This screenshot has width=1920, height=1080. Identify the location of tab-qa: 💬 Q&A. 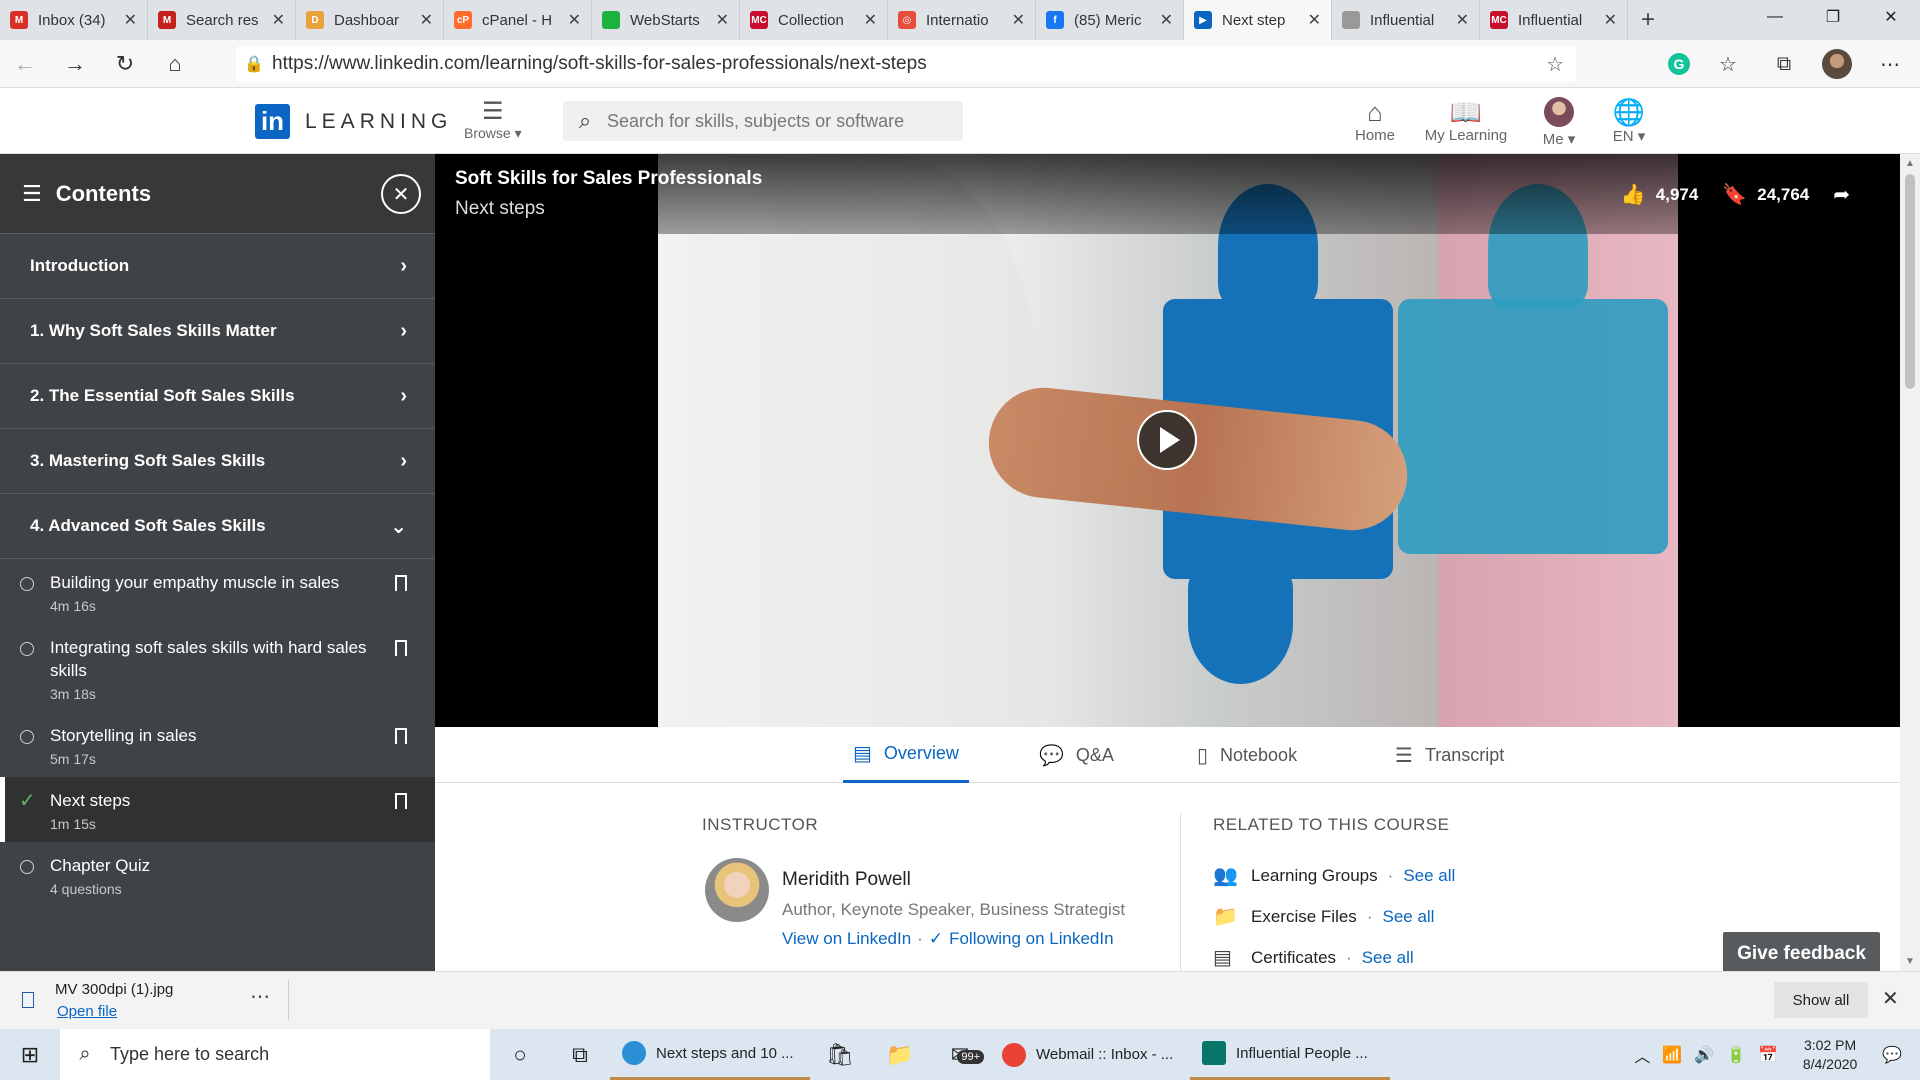
(1076, 755).